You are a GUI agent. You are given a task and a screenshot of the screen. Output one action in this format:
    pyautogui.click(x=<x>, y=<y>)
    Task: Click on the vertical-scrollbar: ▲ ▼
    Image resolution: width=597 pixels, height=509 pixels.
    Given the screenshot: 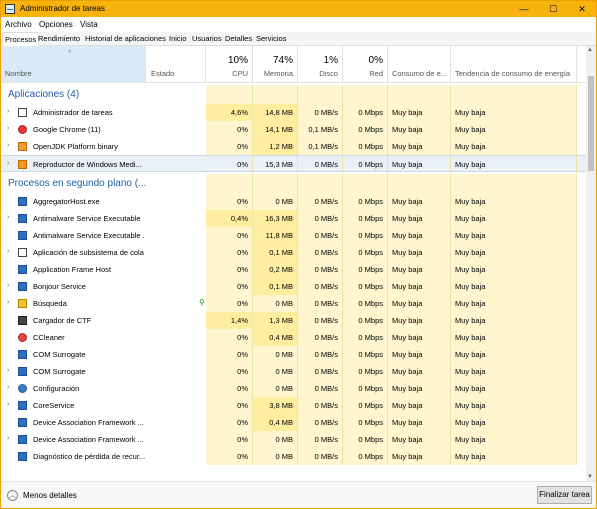 What is the action you would take?
    pyautogui.click(x=591, y=263)
    